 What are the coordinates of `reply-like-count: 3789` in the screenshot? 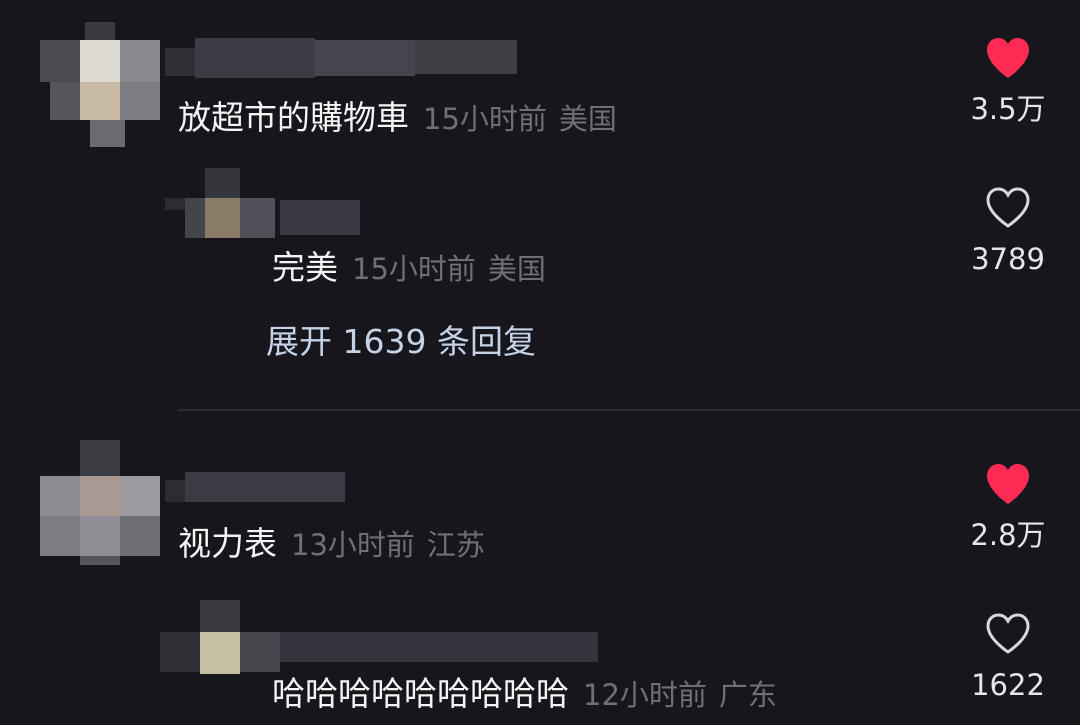 It's located at (1008, 259).